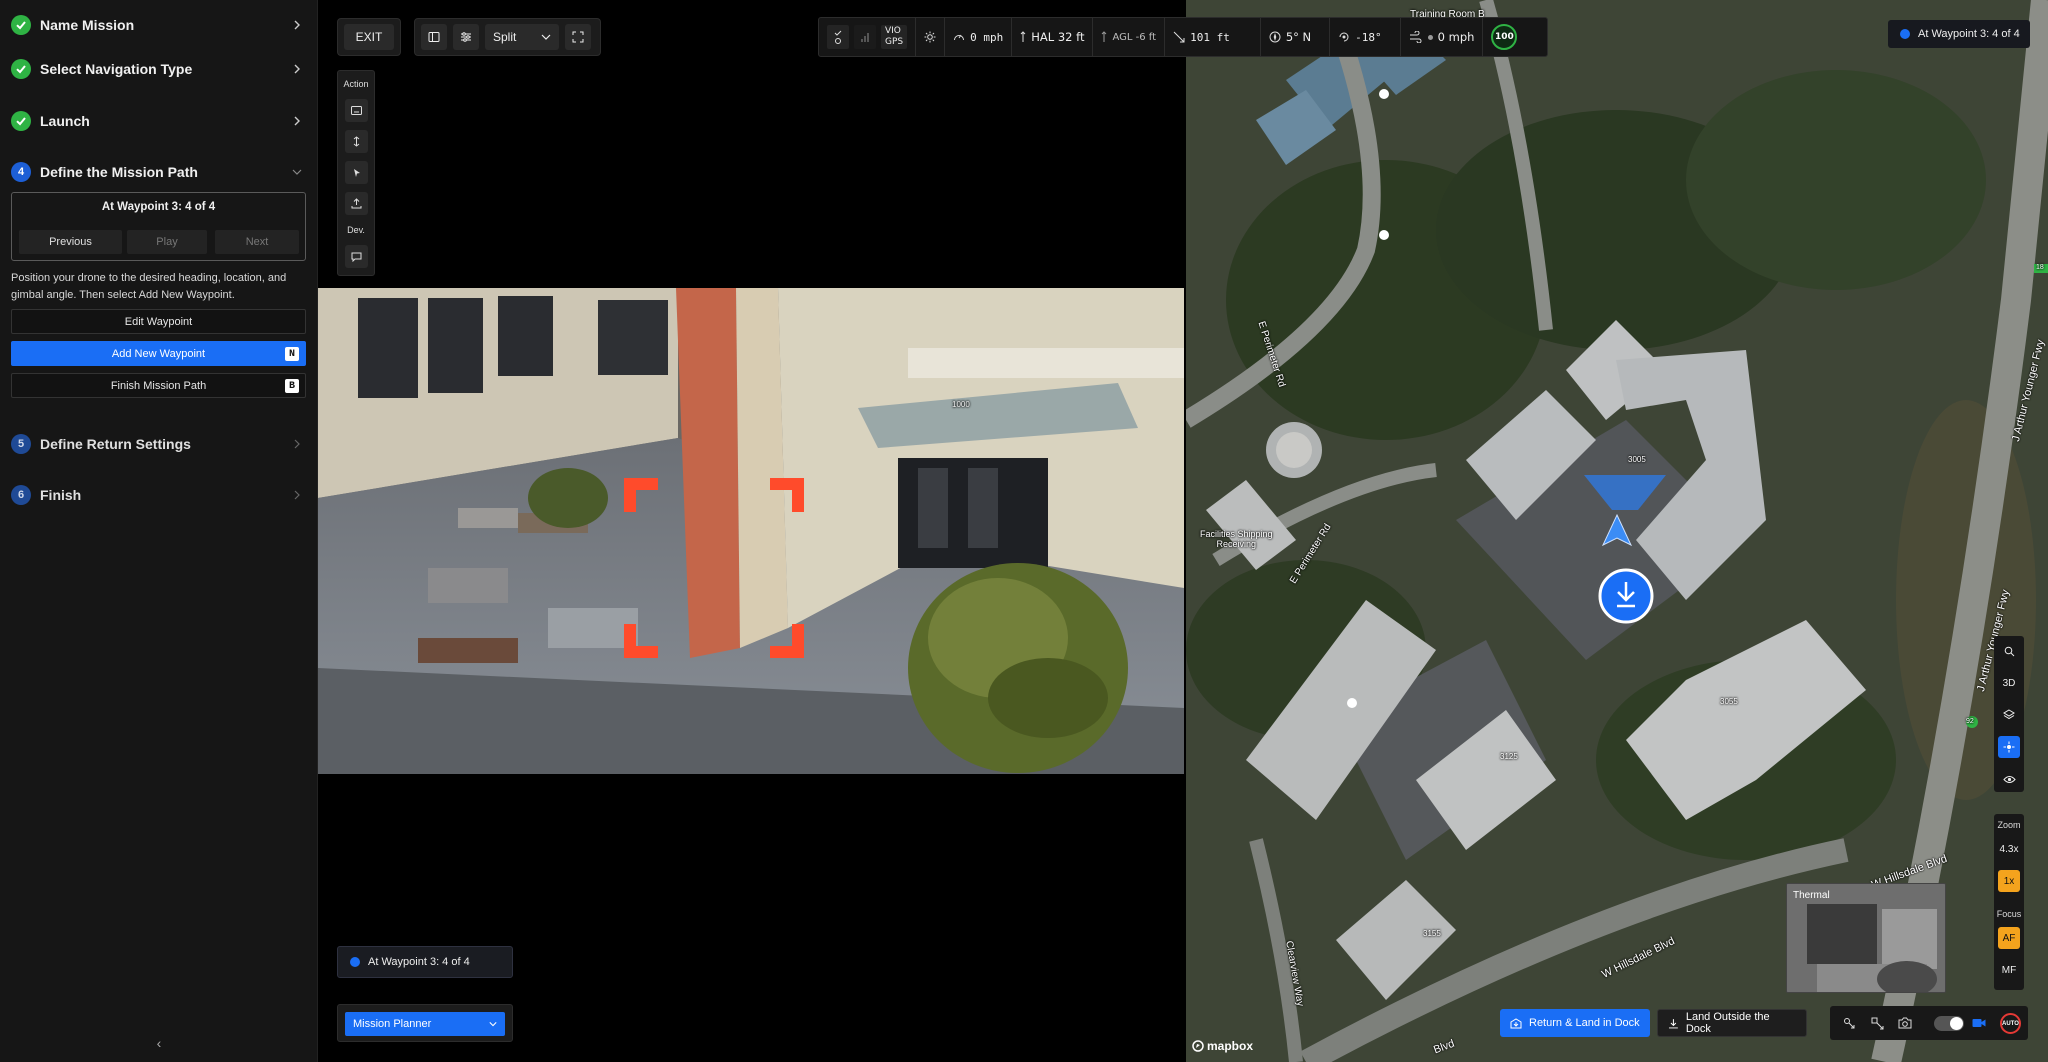  I want to click on preflight-check-icon, so click(838, 37).